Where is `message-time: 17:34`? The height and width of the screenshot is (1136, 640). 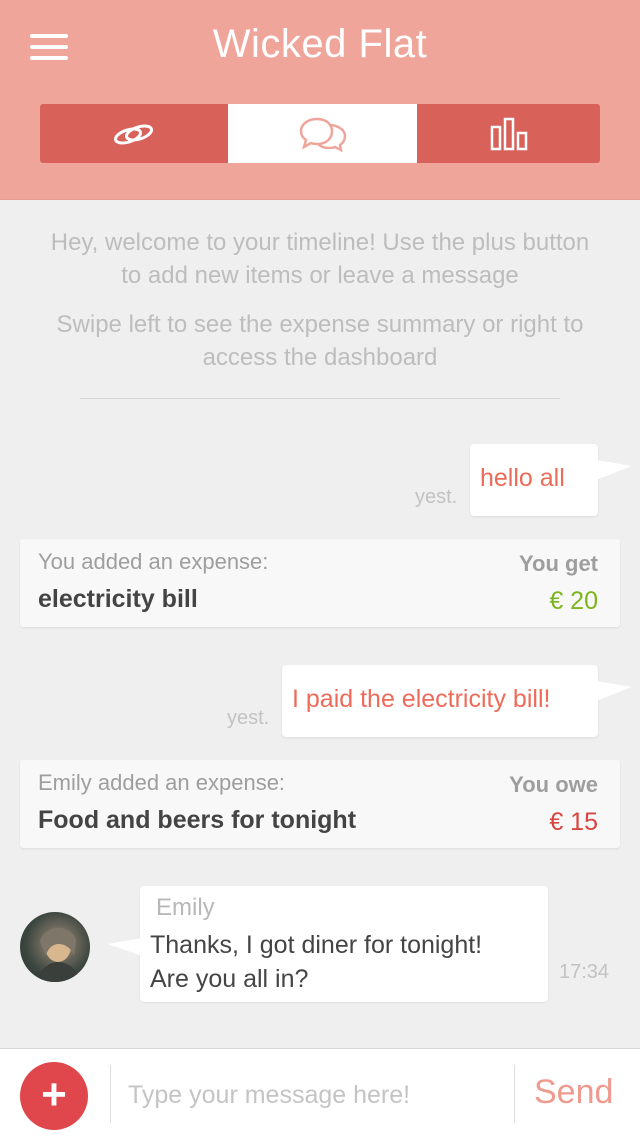
message-time: 17:34 is located at coordinates (584, 972).